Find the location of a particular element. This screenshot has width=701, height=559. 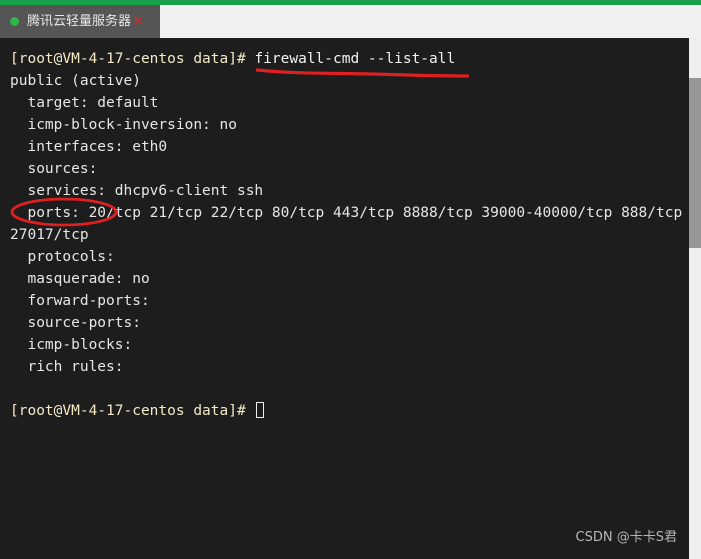

shell-prompt: [root@VM-4-17-centos data]# is located at coordinates (132, 59).